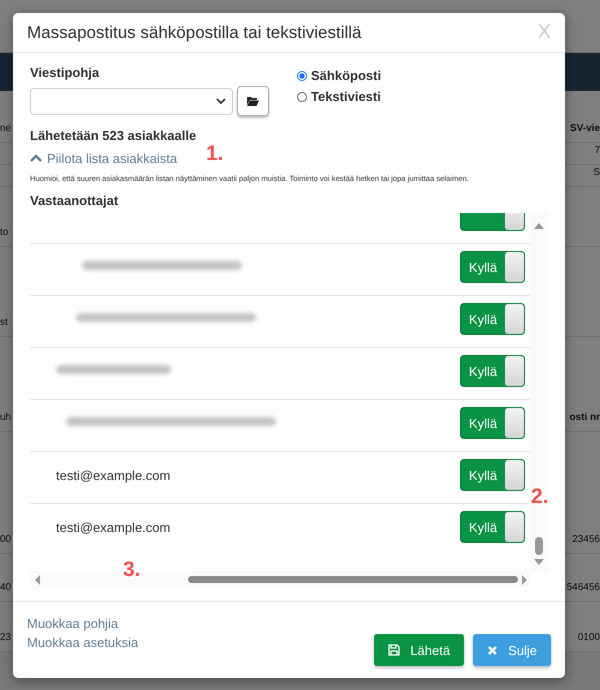 The image size is (600, 690). What do you see at coordinates (585, 128) in the screenshot?
I see `background-text: SV-vie` at bounding box center [585, 128].